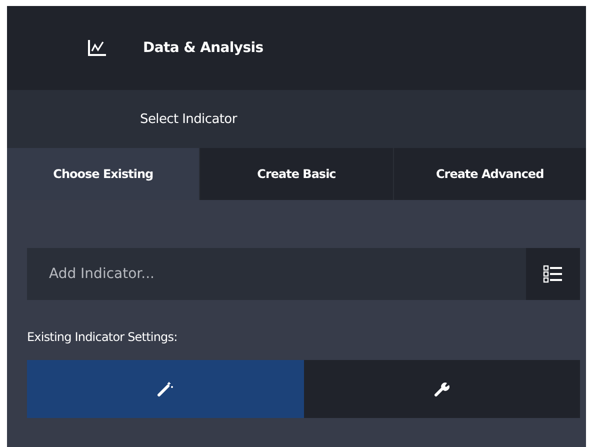 This screenshot has height=447, width=593. What do you see at coordinates (203, 48) in the screenshot?
I see `panel-title: Data & Analysis` at bounding box center [203, 48].